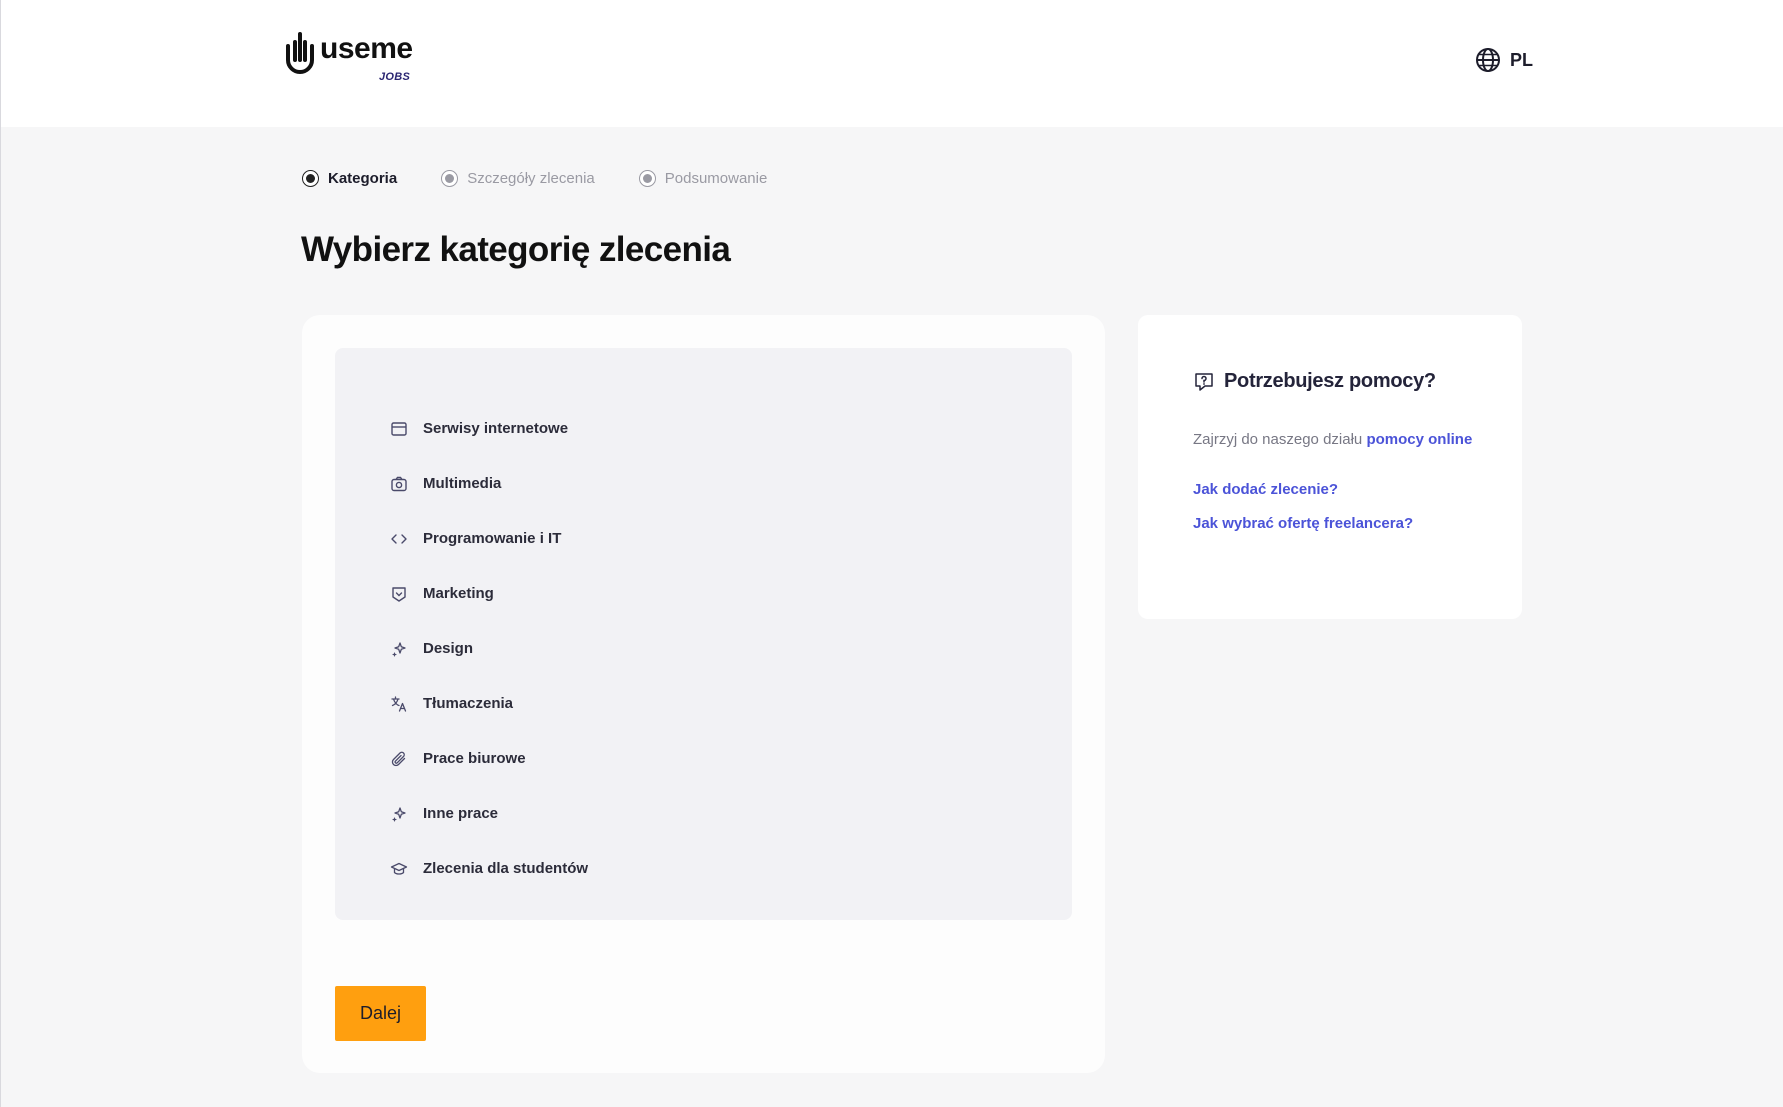  I want to click on step-podsumowanie: Podsumowanie, so click(703, 178).